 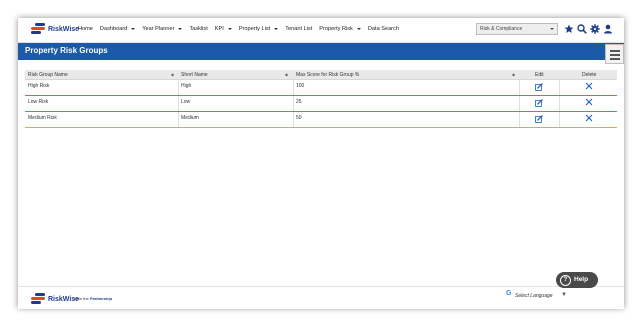 I want to click on nav-item-year-planner: Year Planner, so click(x=162, y=29).